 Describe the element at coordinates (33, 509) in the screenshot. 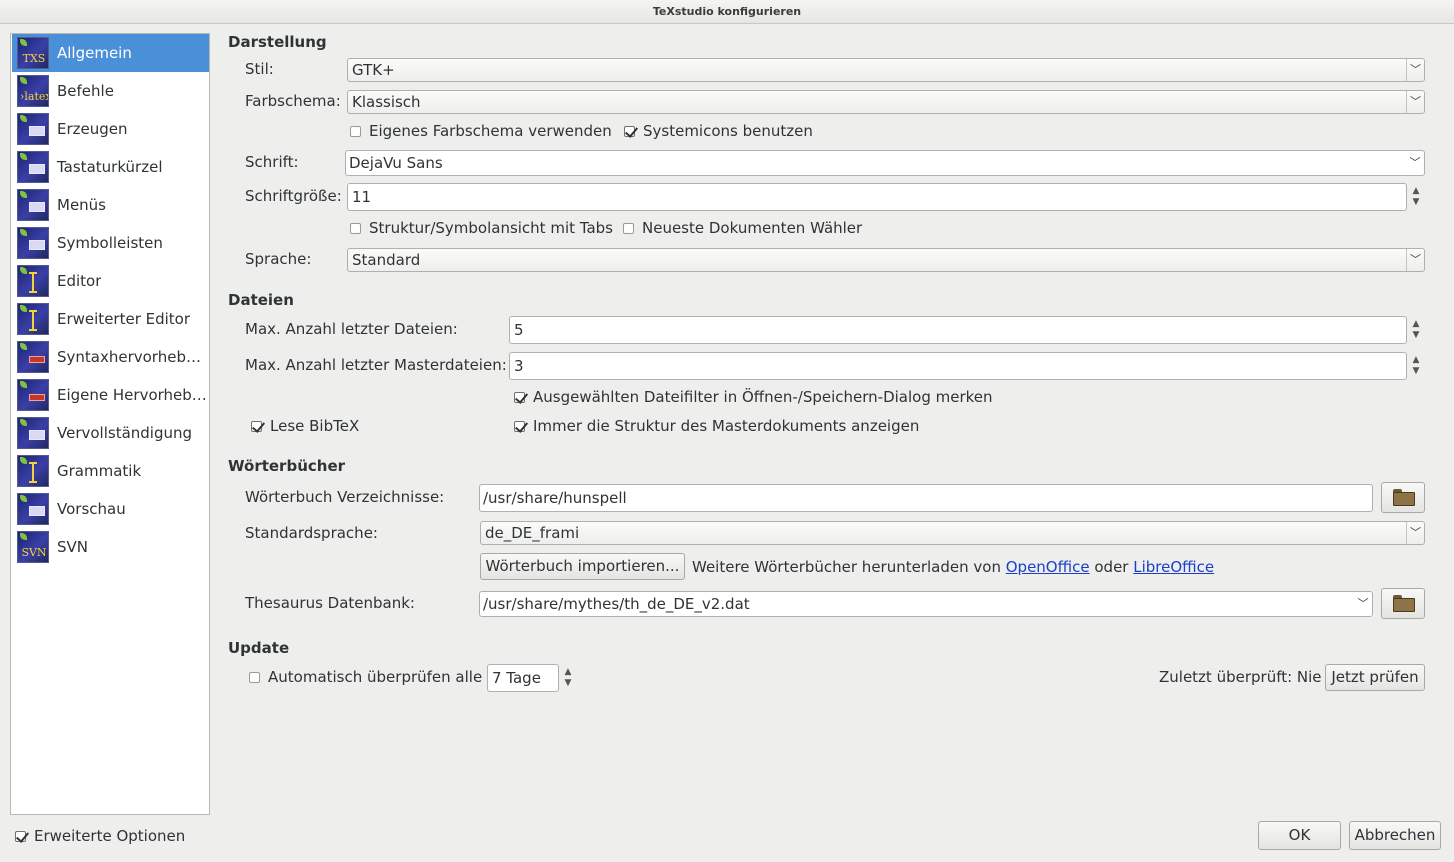

I see `preview-icon` at that location.